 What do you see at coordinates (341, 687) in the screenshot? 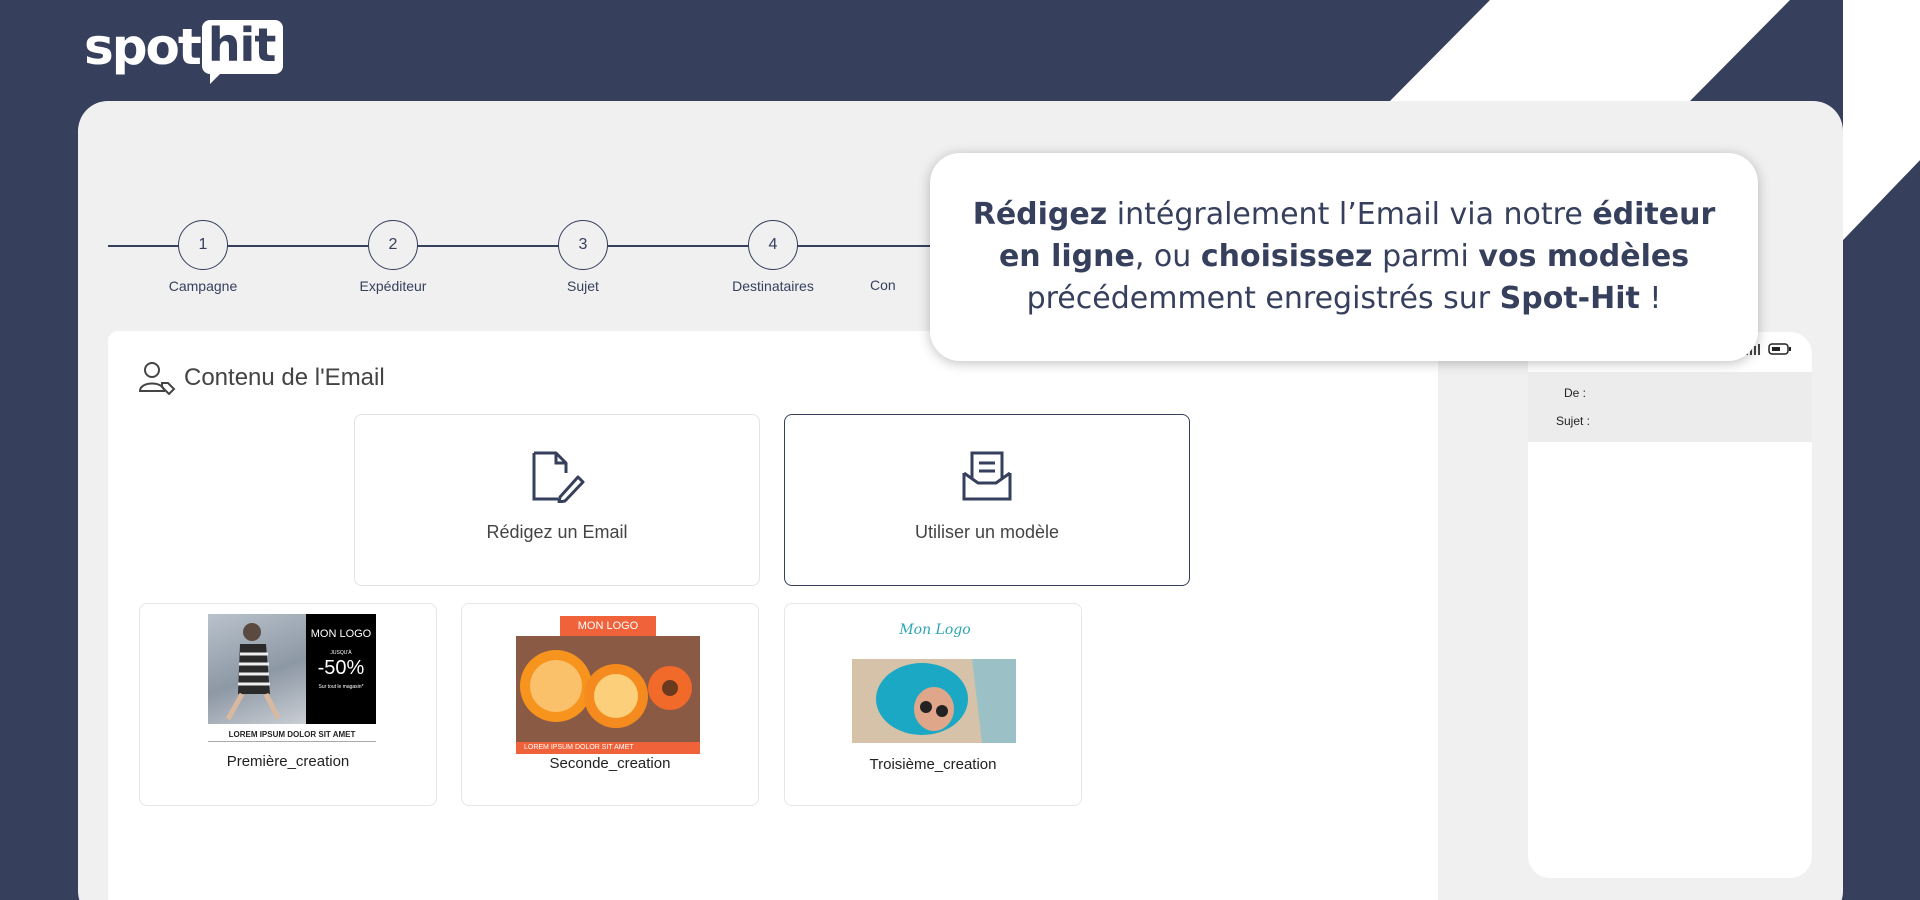
I see `promo-sub: Sur tout le magasin*` at bounding box center [341, 687].